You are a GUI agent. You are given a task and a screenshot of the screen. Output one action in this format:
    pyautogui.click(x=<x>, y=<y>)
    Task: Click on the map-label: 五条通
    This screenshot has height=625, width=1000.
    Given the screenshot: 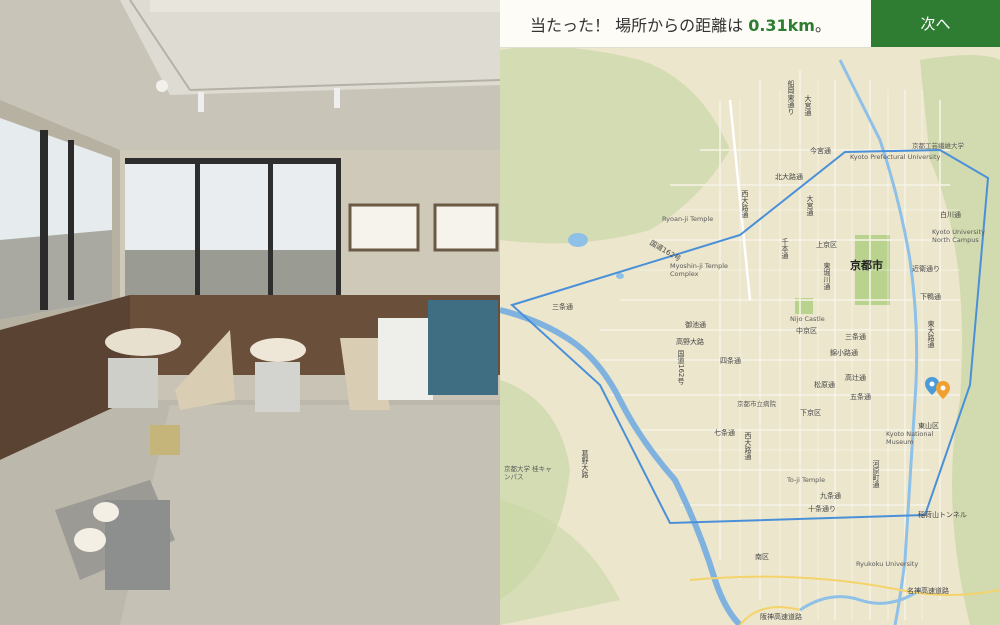 What is the action you would take?
    pyautogui.click(x=860, y=397)
    